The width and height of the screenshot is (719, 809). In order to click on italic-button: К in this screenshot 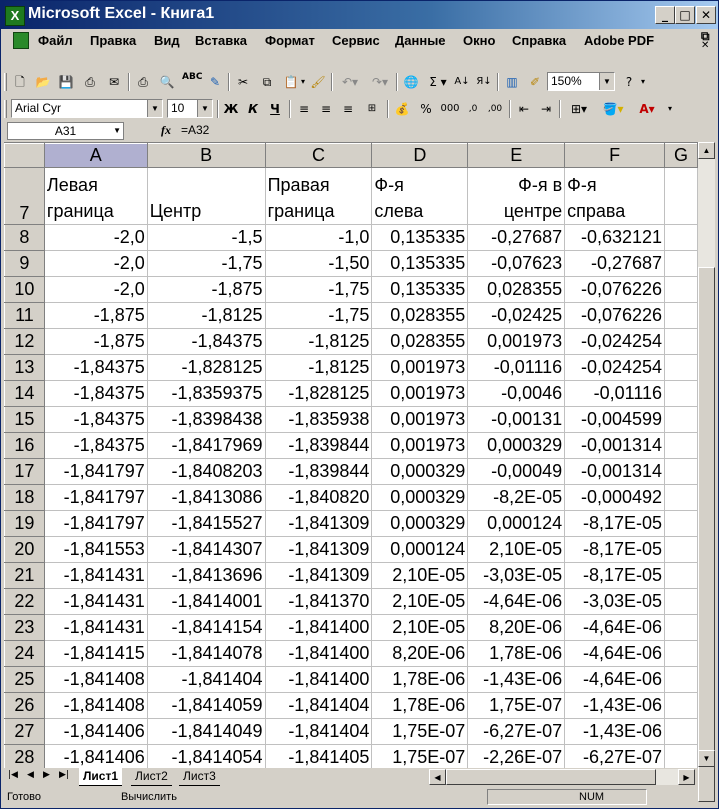, I will do `click(253, 109)`.